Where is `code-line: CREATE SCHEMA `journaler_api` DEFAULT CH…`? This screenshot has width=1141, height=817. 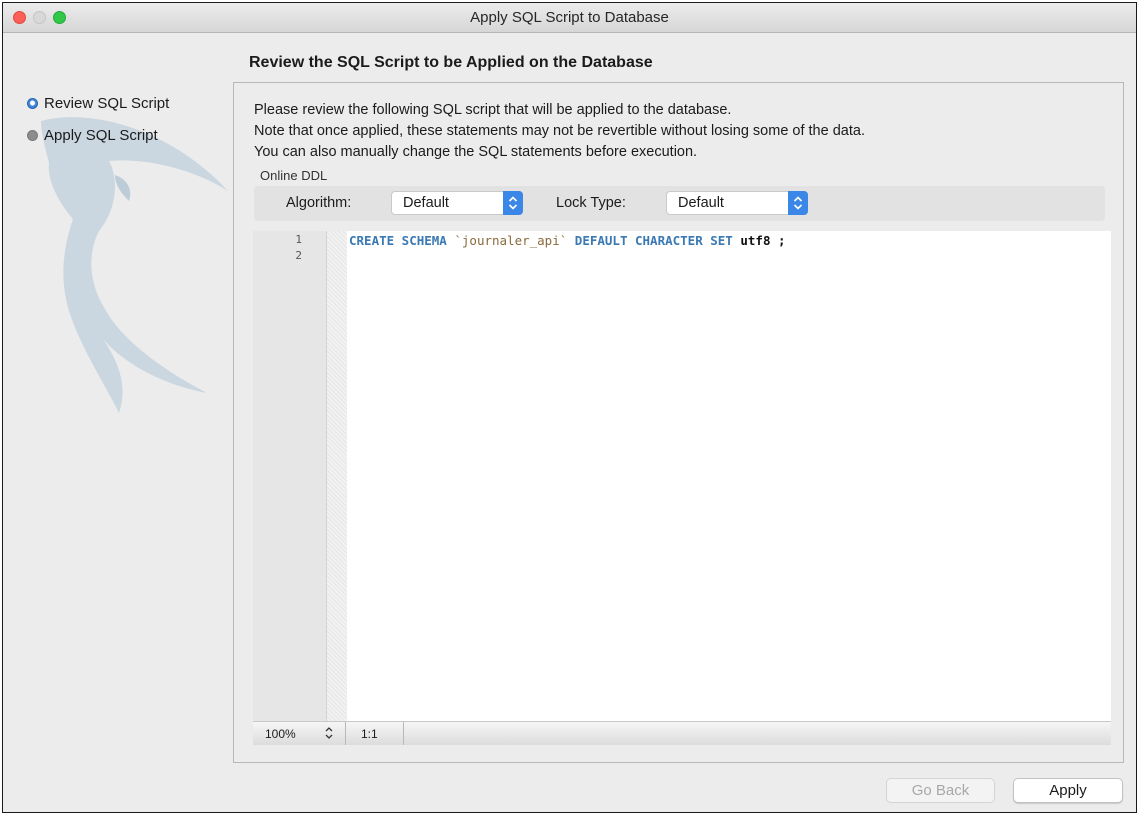 code-line: CREATE SCHEMA `journaler_api` DEFAULT CH… is located at coordinates (567, 240).